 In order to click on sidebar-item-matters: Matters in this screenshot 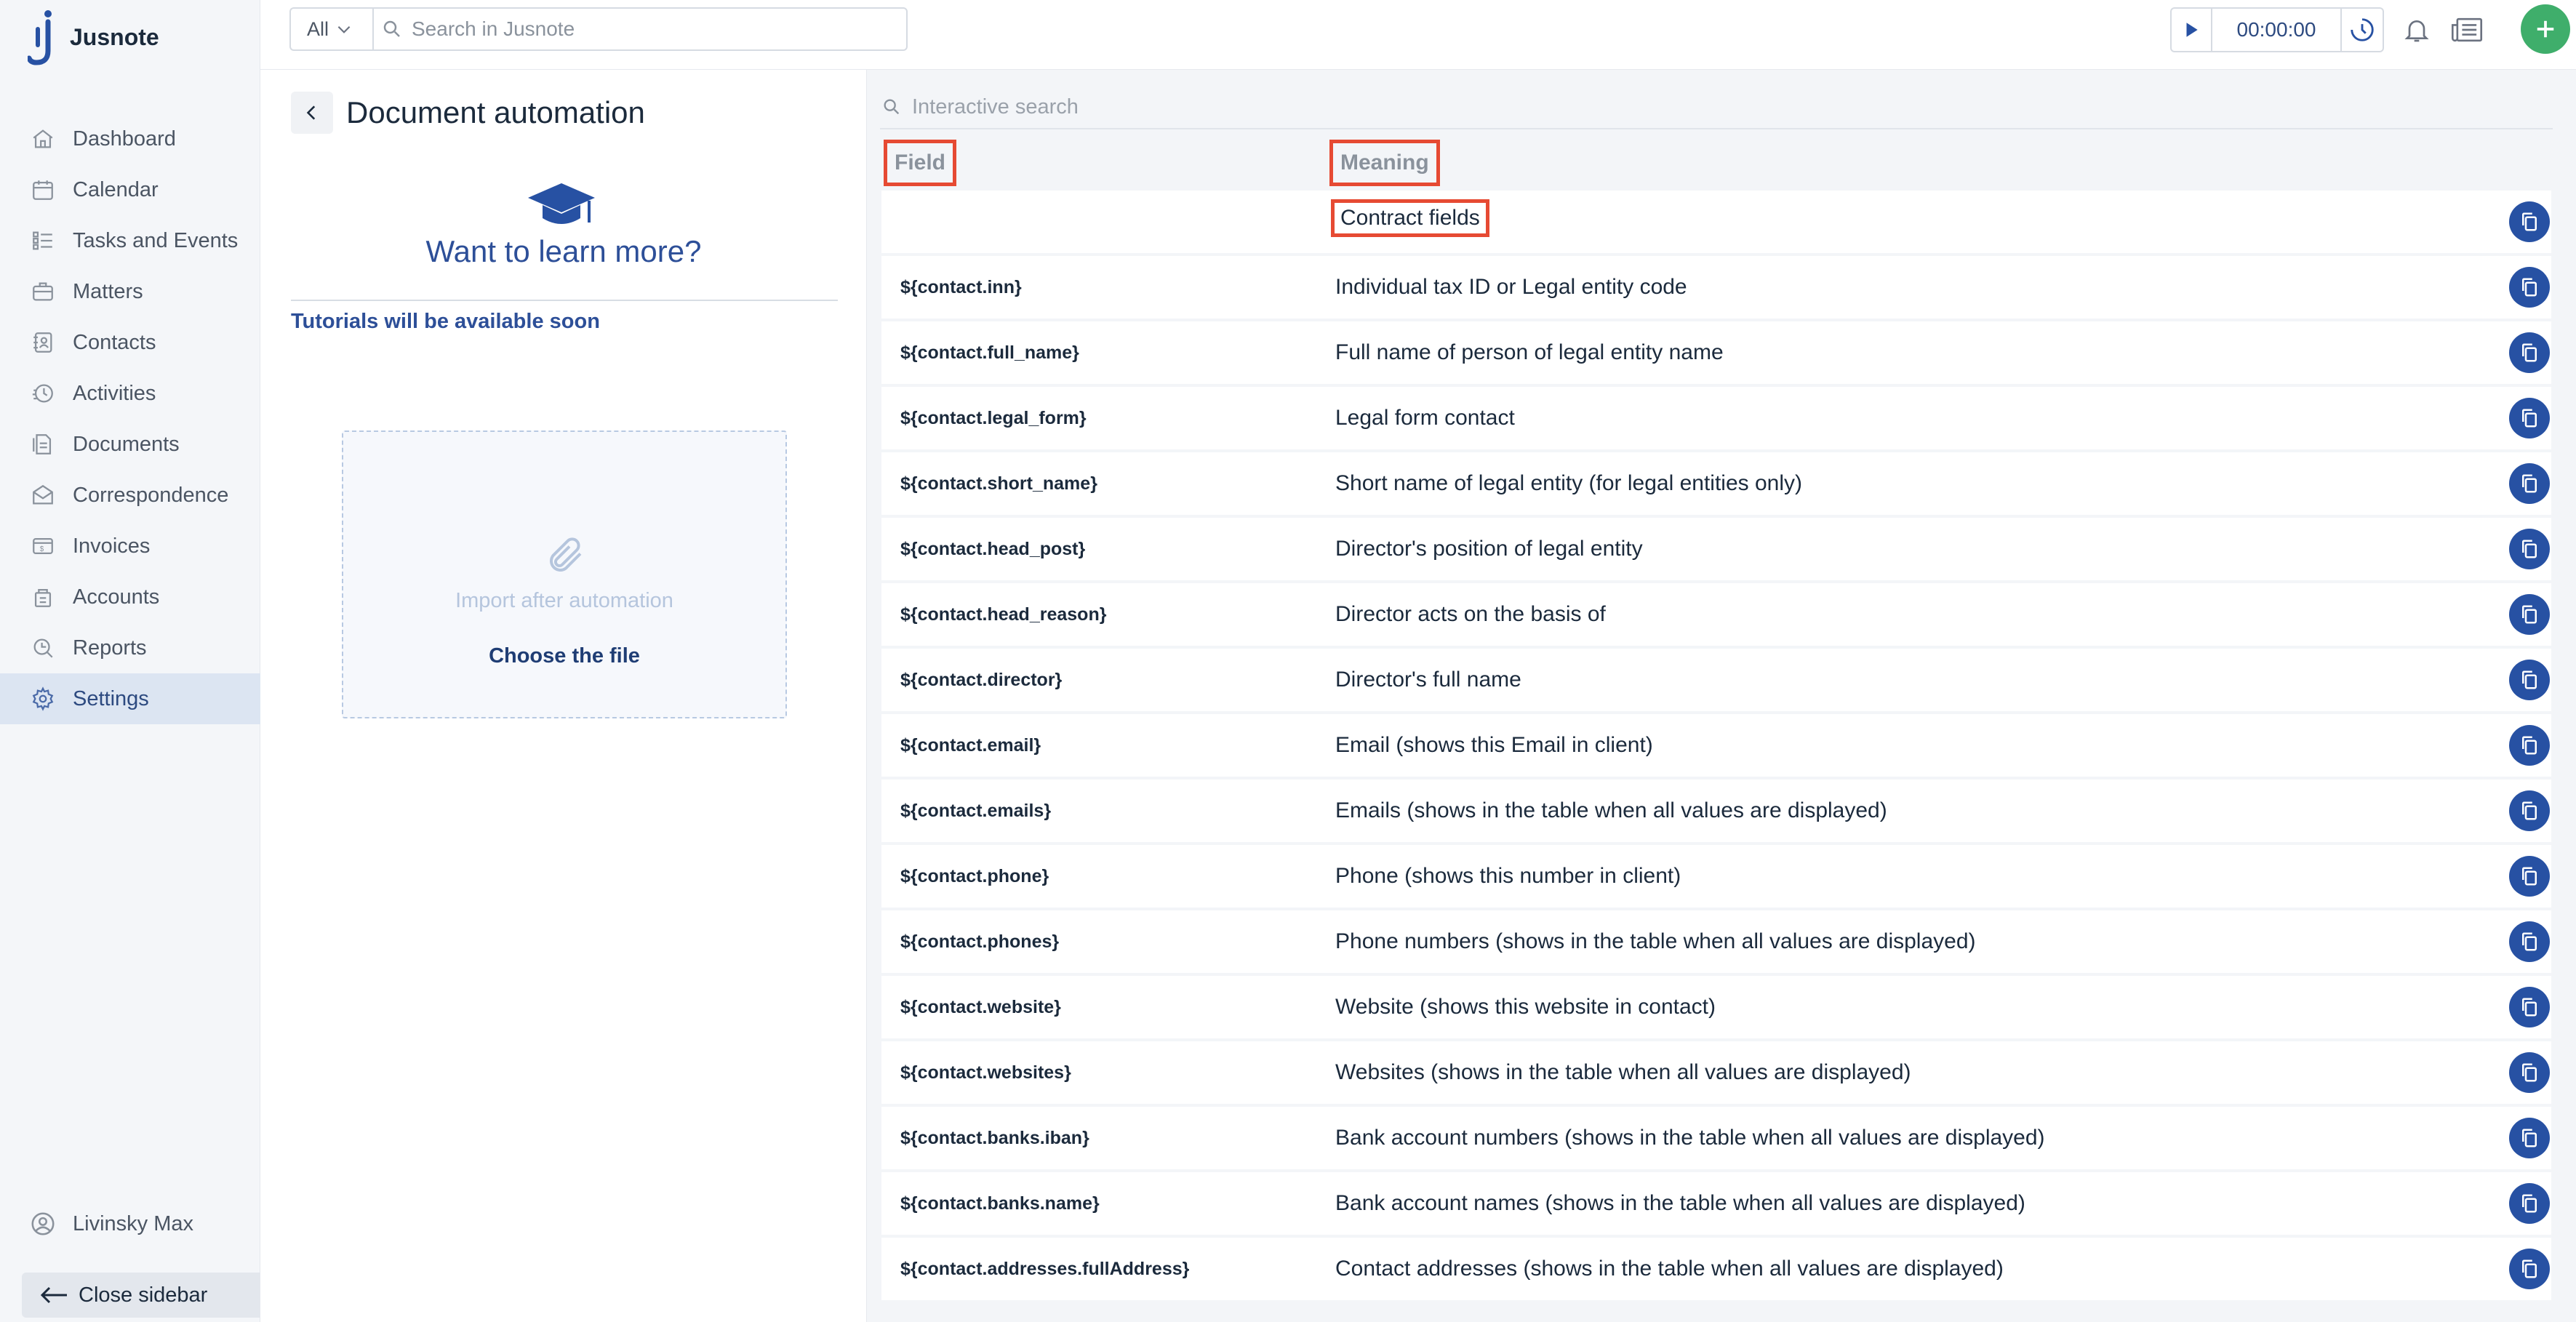, I will do `click(130, 291)`.